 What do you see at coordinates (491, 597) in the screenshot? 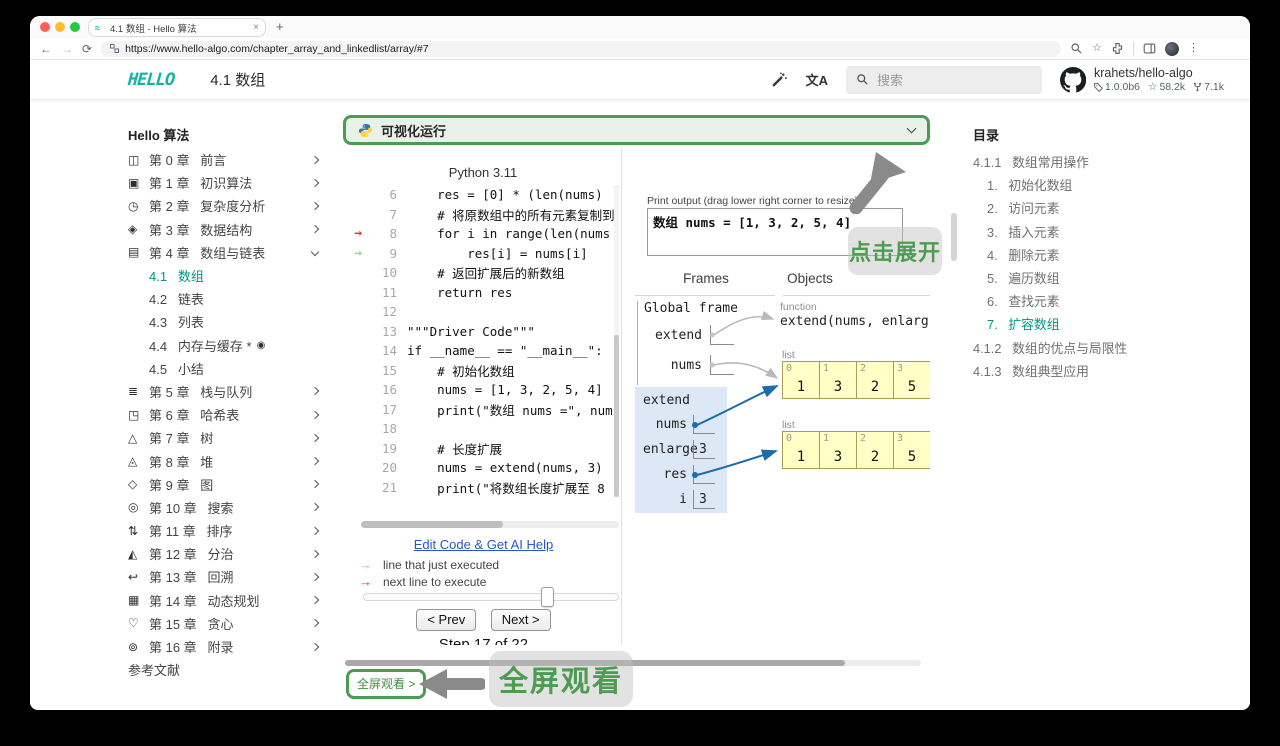
I see `step-slider` at bounding box center [491, 597].